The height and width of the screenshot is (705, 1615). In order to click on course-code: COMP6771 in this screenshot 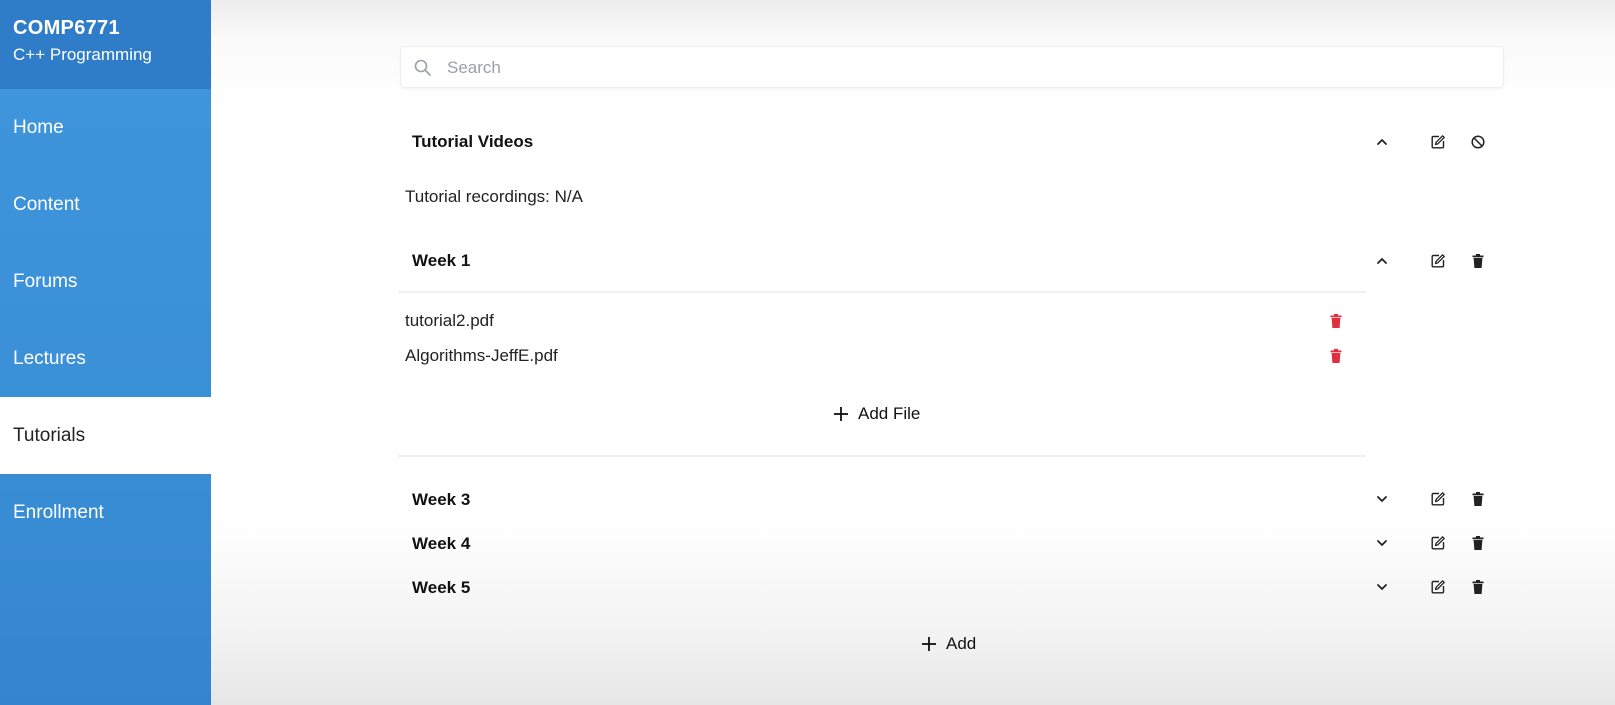, I will do `click(66, 28)`.